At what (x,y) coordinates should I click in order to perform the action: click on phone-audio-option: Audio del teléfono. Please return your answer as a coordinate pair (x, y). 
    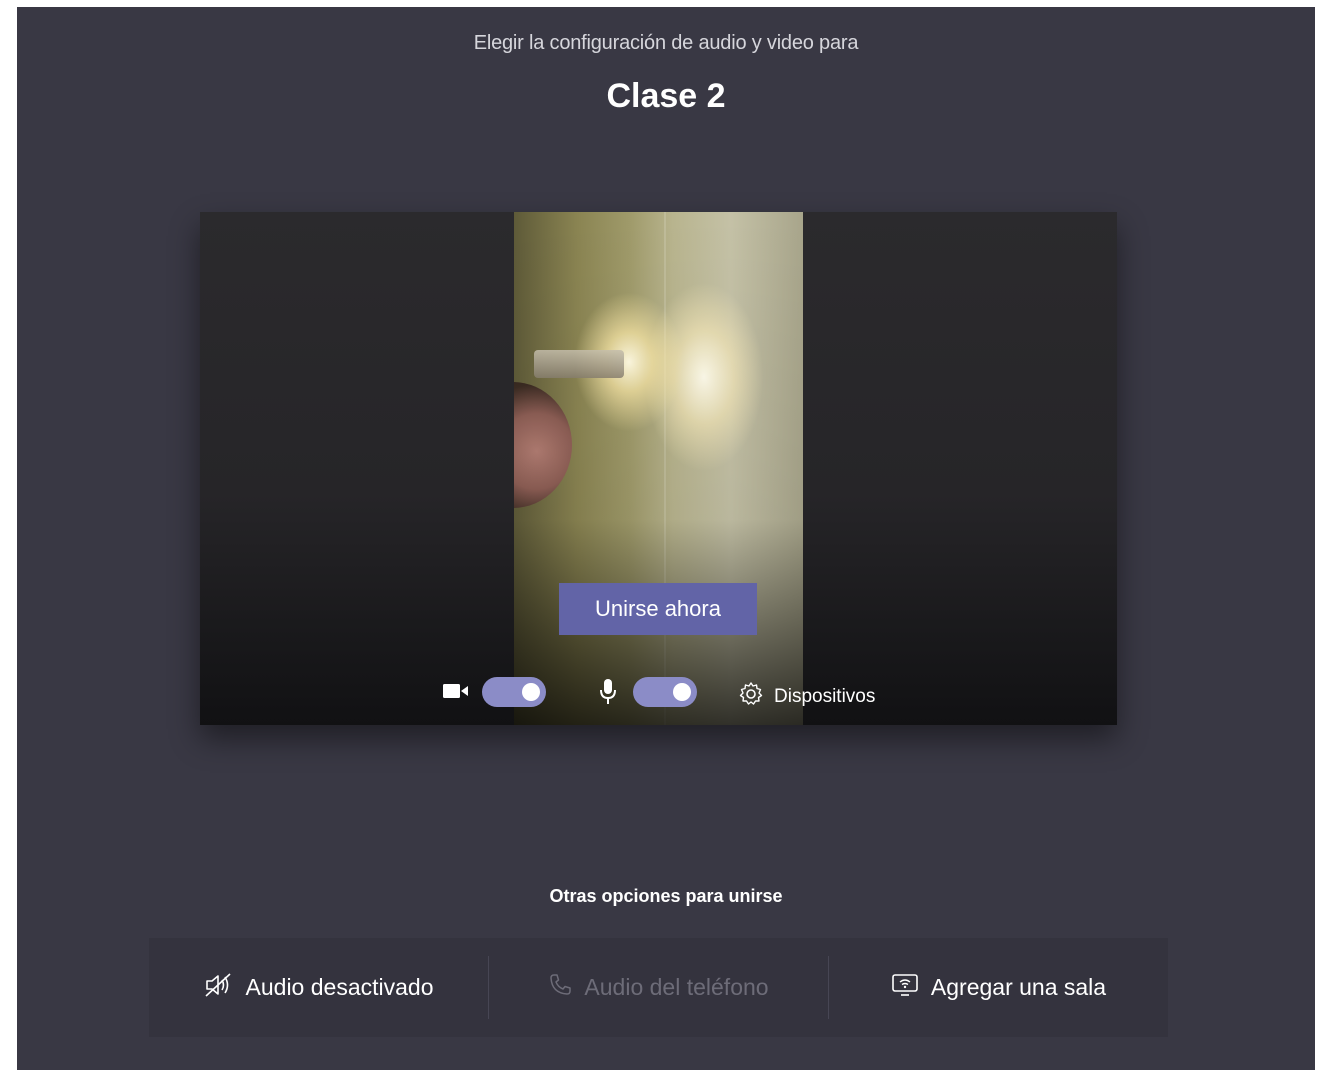
    Looking at the image, I should click on (658, 987).